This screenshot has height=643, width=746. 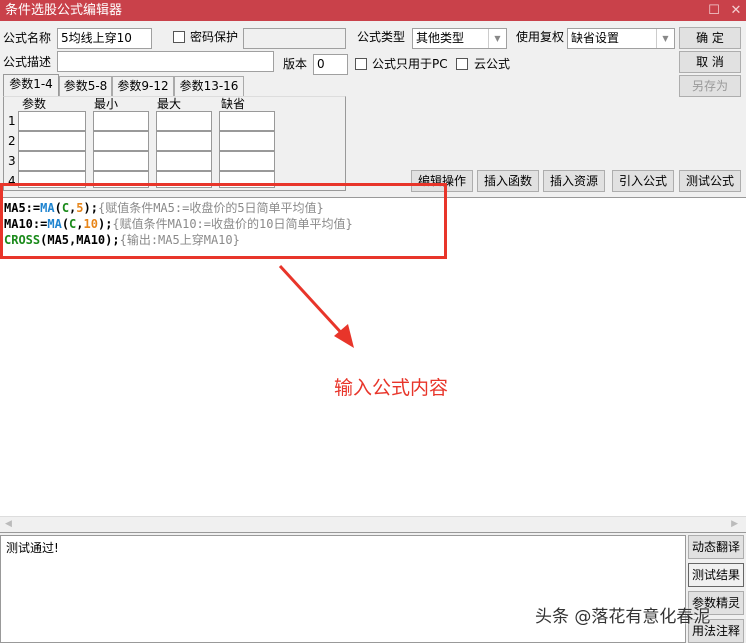 What do you see at coordinates (595, 38) in the screenshot?
I see `adjust-value: 缺省设置` at bounding box center [595, 38].